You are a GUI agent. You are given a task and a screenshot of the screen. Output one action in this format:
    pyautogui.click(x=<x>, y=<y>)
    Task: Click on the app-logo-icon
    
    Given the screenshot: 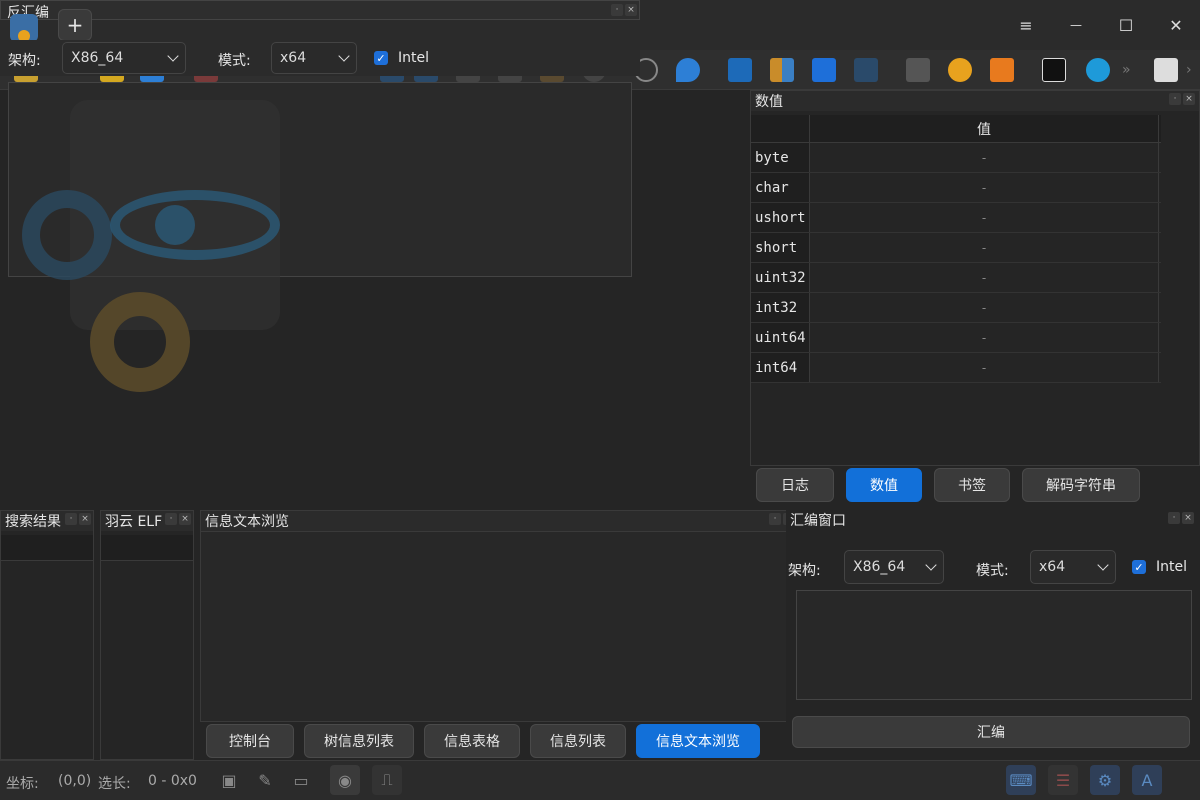 What is the action you would take?
    pyautogui.click(x=24, y=28)
    